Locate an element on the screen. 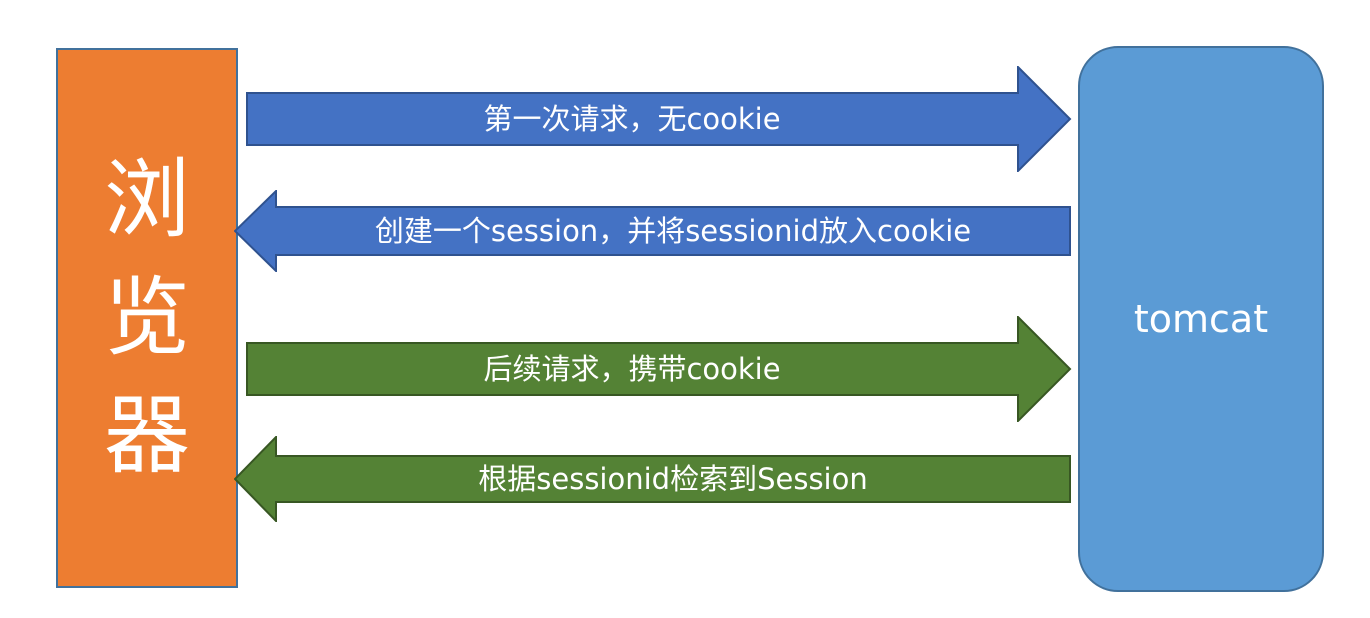 This screenshot has width=1370, height=618. browser-box: 浏览器 is located at coordinates (147, 318).